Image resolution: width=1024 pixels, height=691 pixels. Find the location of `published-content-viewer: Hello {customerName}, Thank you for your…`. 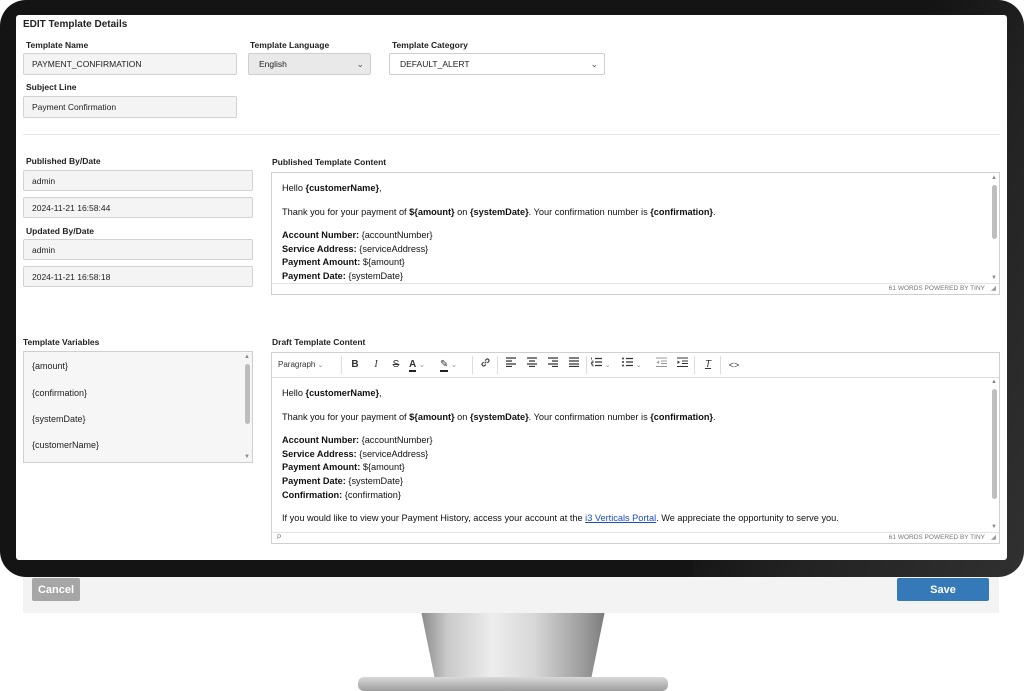

published-content-viewer: Hello {customerName}, Thank you for your… is located at coordinates (635, 233).